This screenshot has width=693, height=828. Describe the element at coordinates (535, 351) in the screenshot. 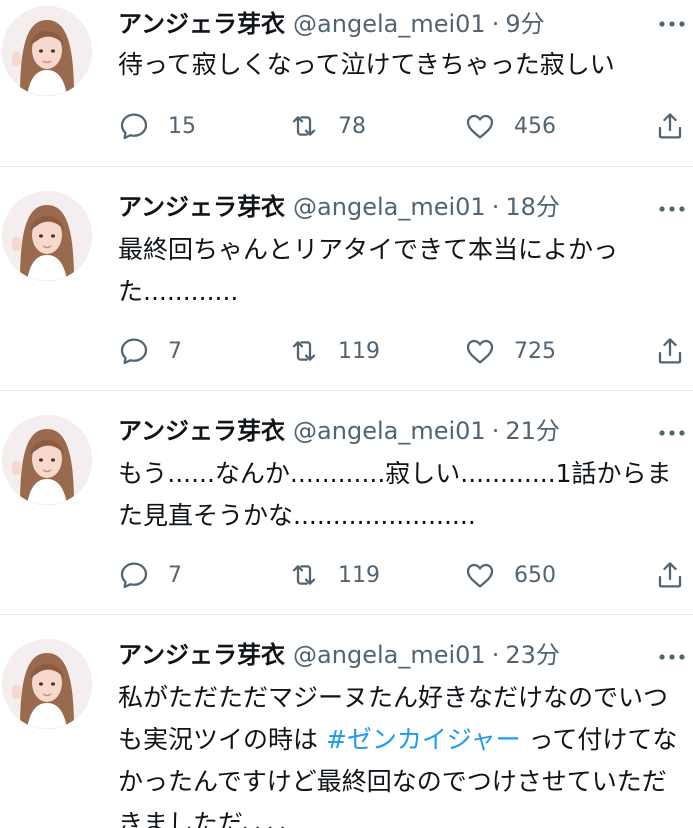

I see `like-count: 725` at that location.